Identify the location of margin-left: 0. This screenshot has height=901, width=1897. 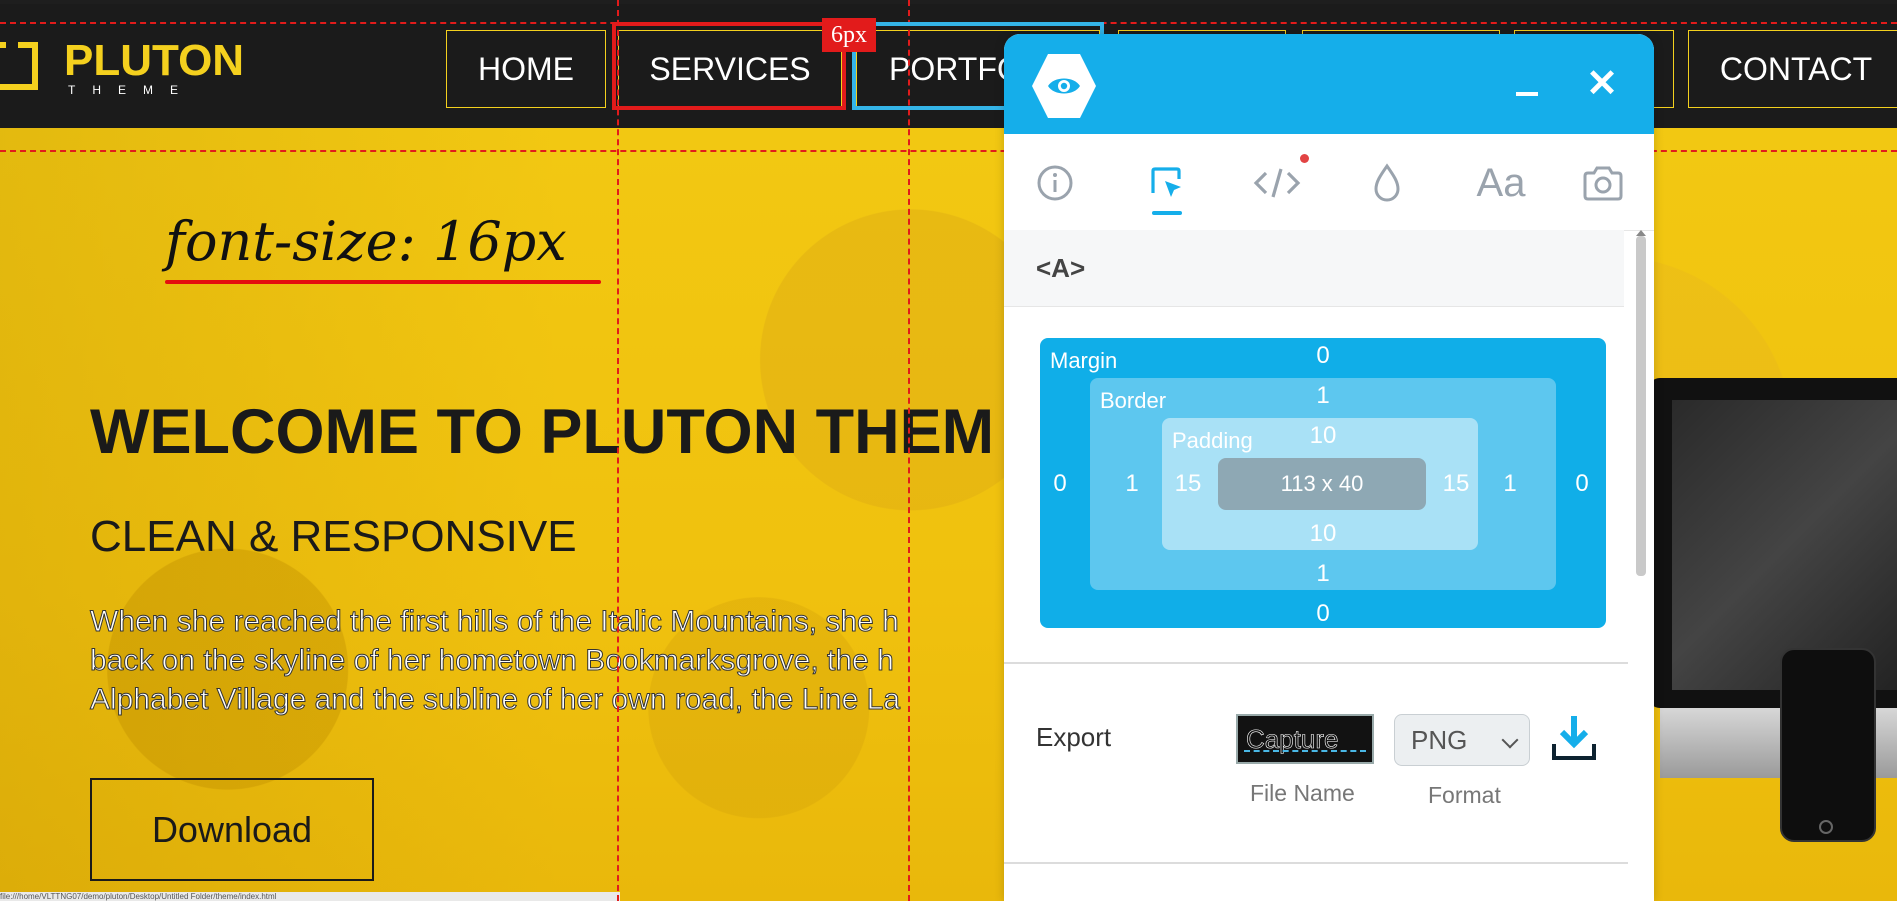
(1060, 483).